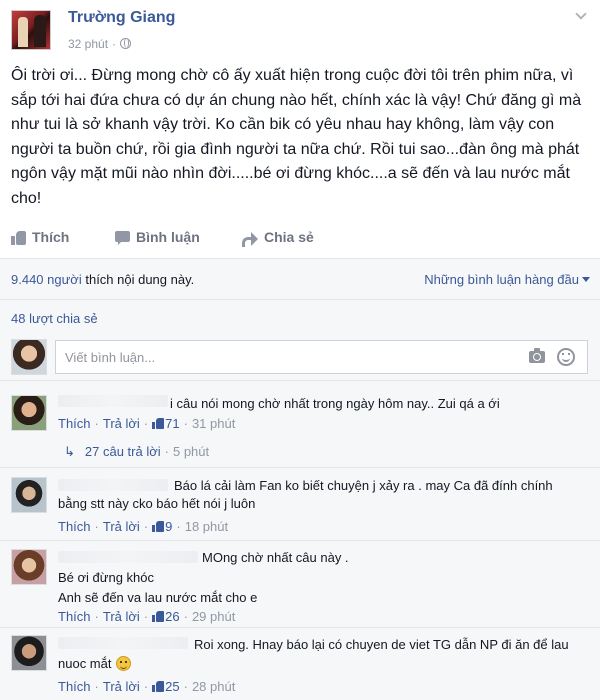 The height and width of the screenshot is (700, 600). What do you see at coordinates (206, 526) in the screenshot?
I see `comment-time: 18 phút` at bounding box center [206, 526].